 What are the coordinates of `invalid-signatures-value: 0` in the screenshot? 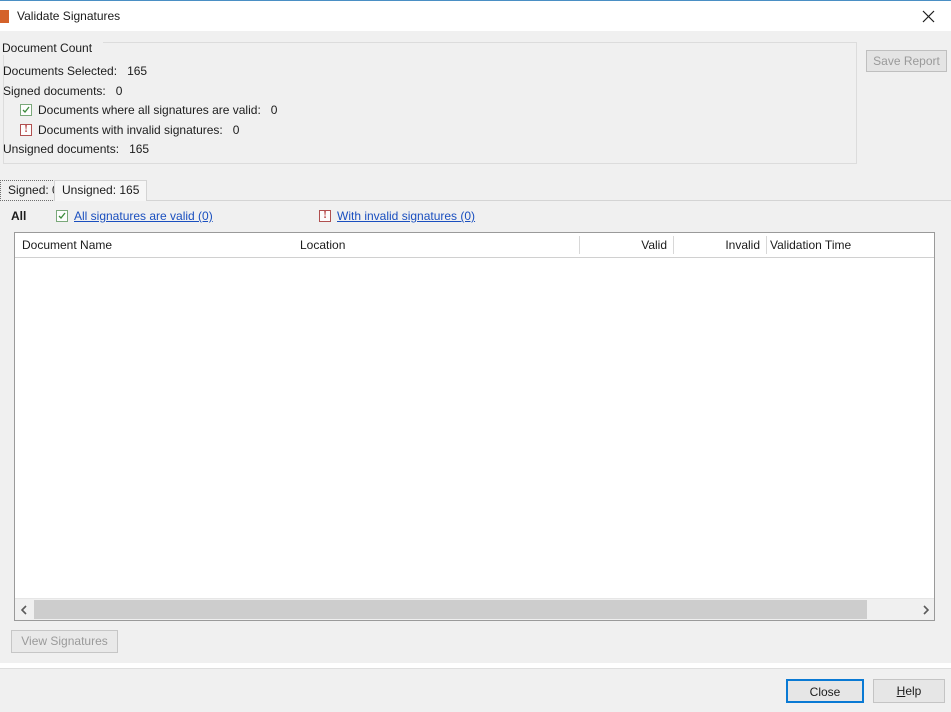 It's located at (236, 130).